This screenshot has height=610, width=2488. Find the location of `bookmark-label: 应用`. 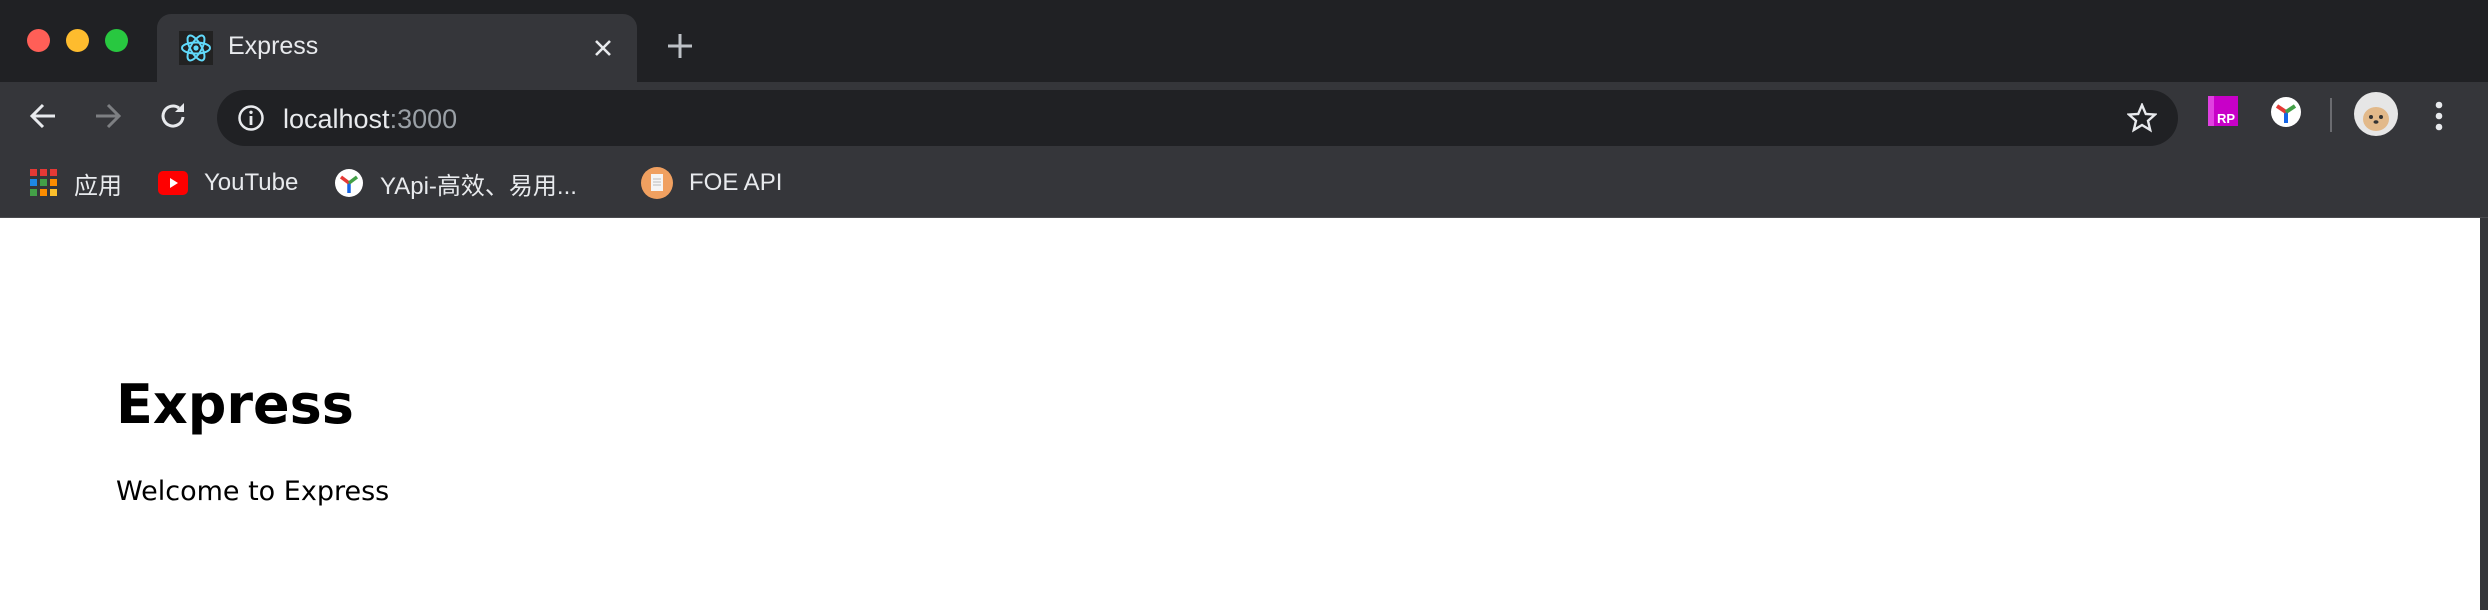

bookmark-label: 应用 is located at coordinates (98, 186).